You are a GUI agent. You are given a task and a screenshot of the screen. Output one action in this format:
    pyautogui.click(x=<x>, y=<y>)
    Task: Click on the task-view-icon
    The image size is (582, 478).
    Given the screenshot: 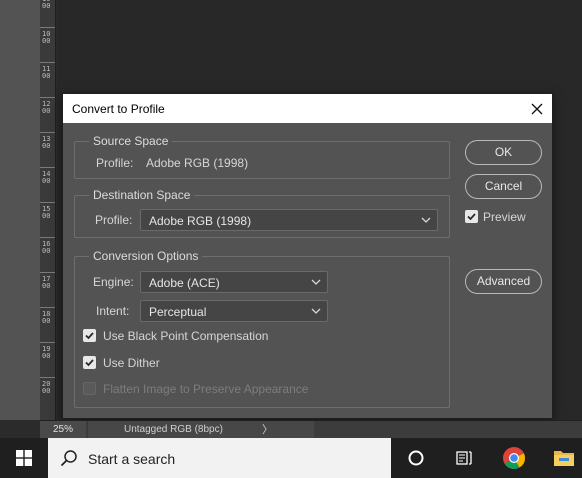 What is the action you would take?
    pyautogui.click(x=464, y=458)
    